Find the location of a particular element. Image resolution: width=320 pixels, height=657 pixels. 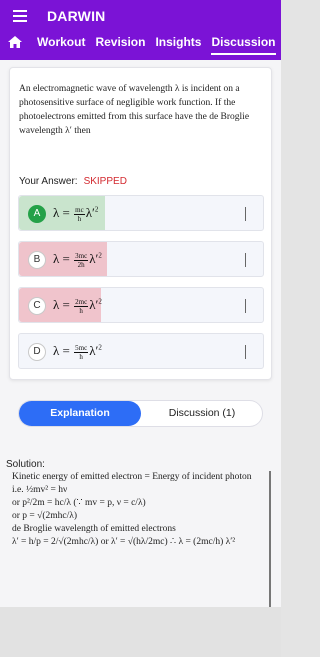

your-answer-label: Your Answer: is located at coordinates (48, 181).